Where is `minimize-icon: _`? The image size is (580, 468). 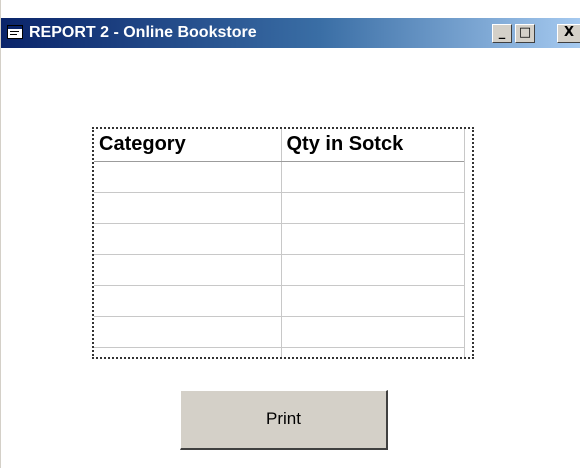
minimize-icon: _ is located at coordinates (502, 32).